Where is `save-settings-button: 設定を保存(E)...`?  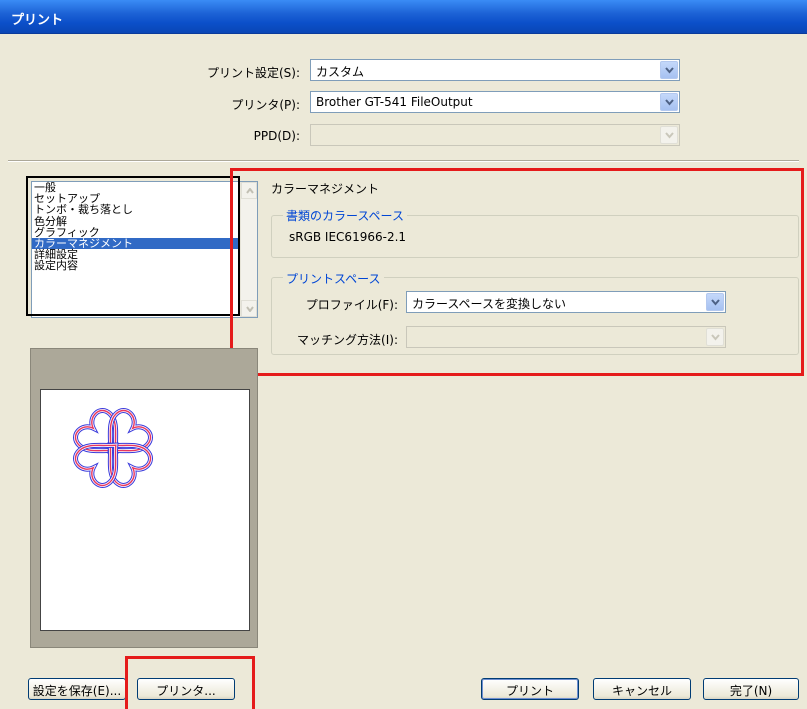 save-settings-button: 設定を保存(E)... is located at coordinates (77, 689).